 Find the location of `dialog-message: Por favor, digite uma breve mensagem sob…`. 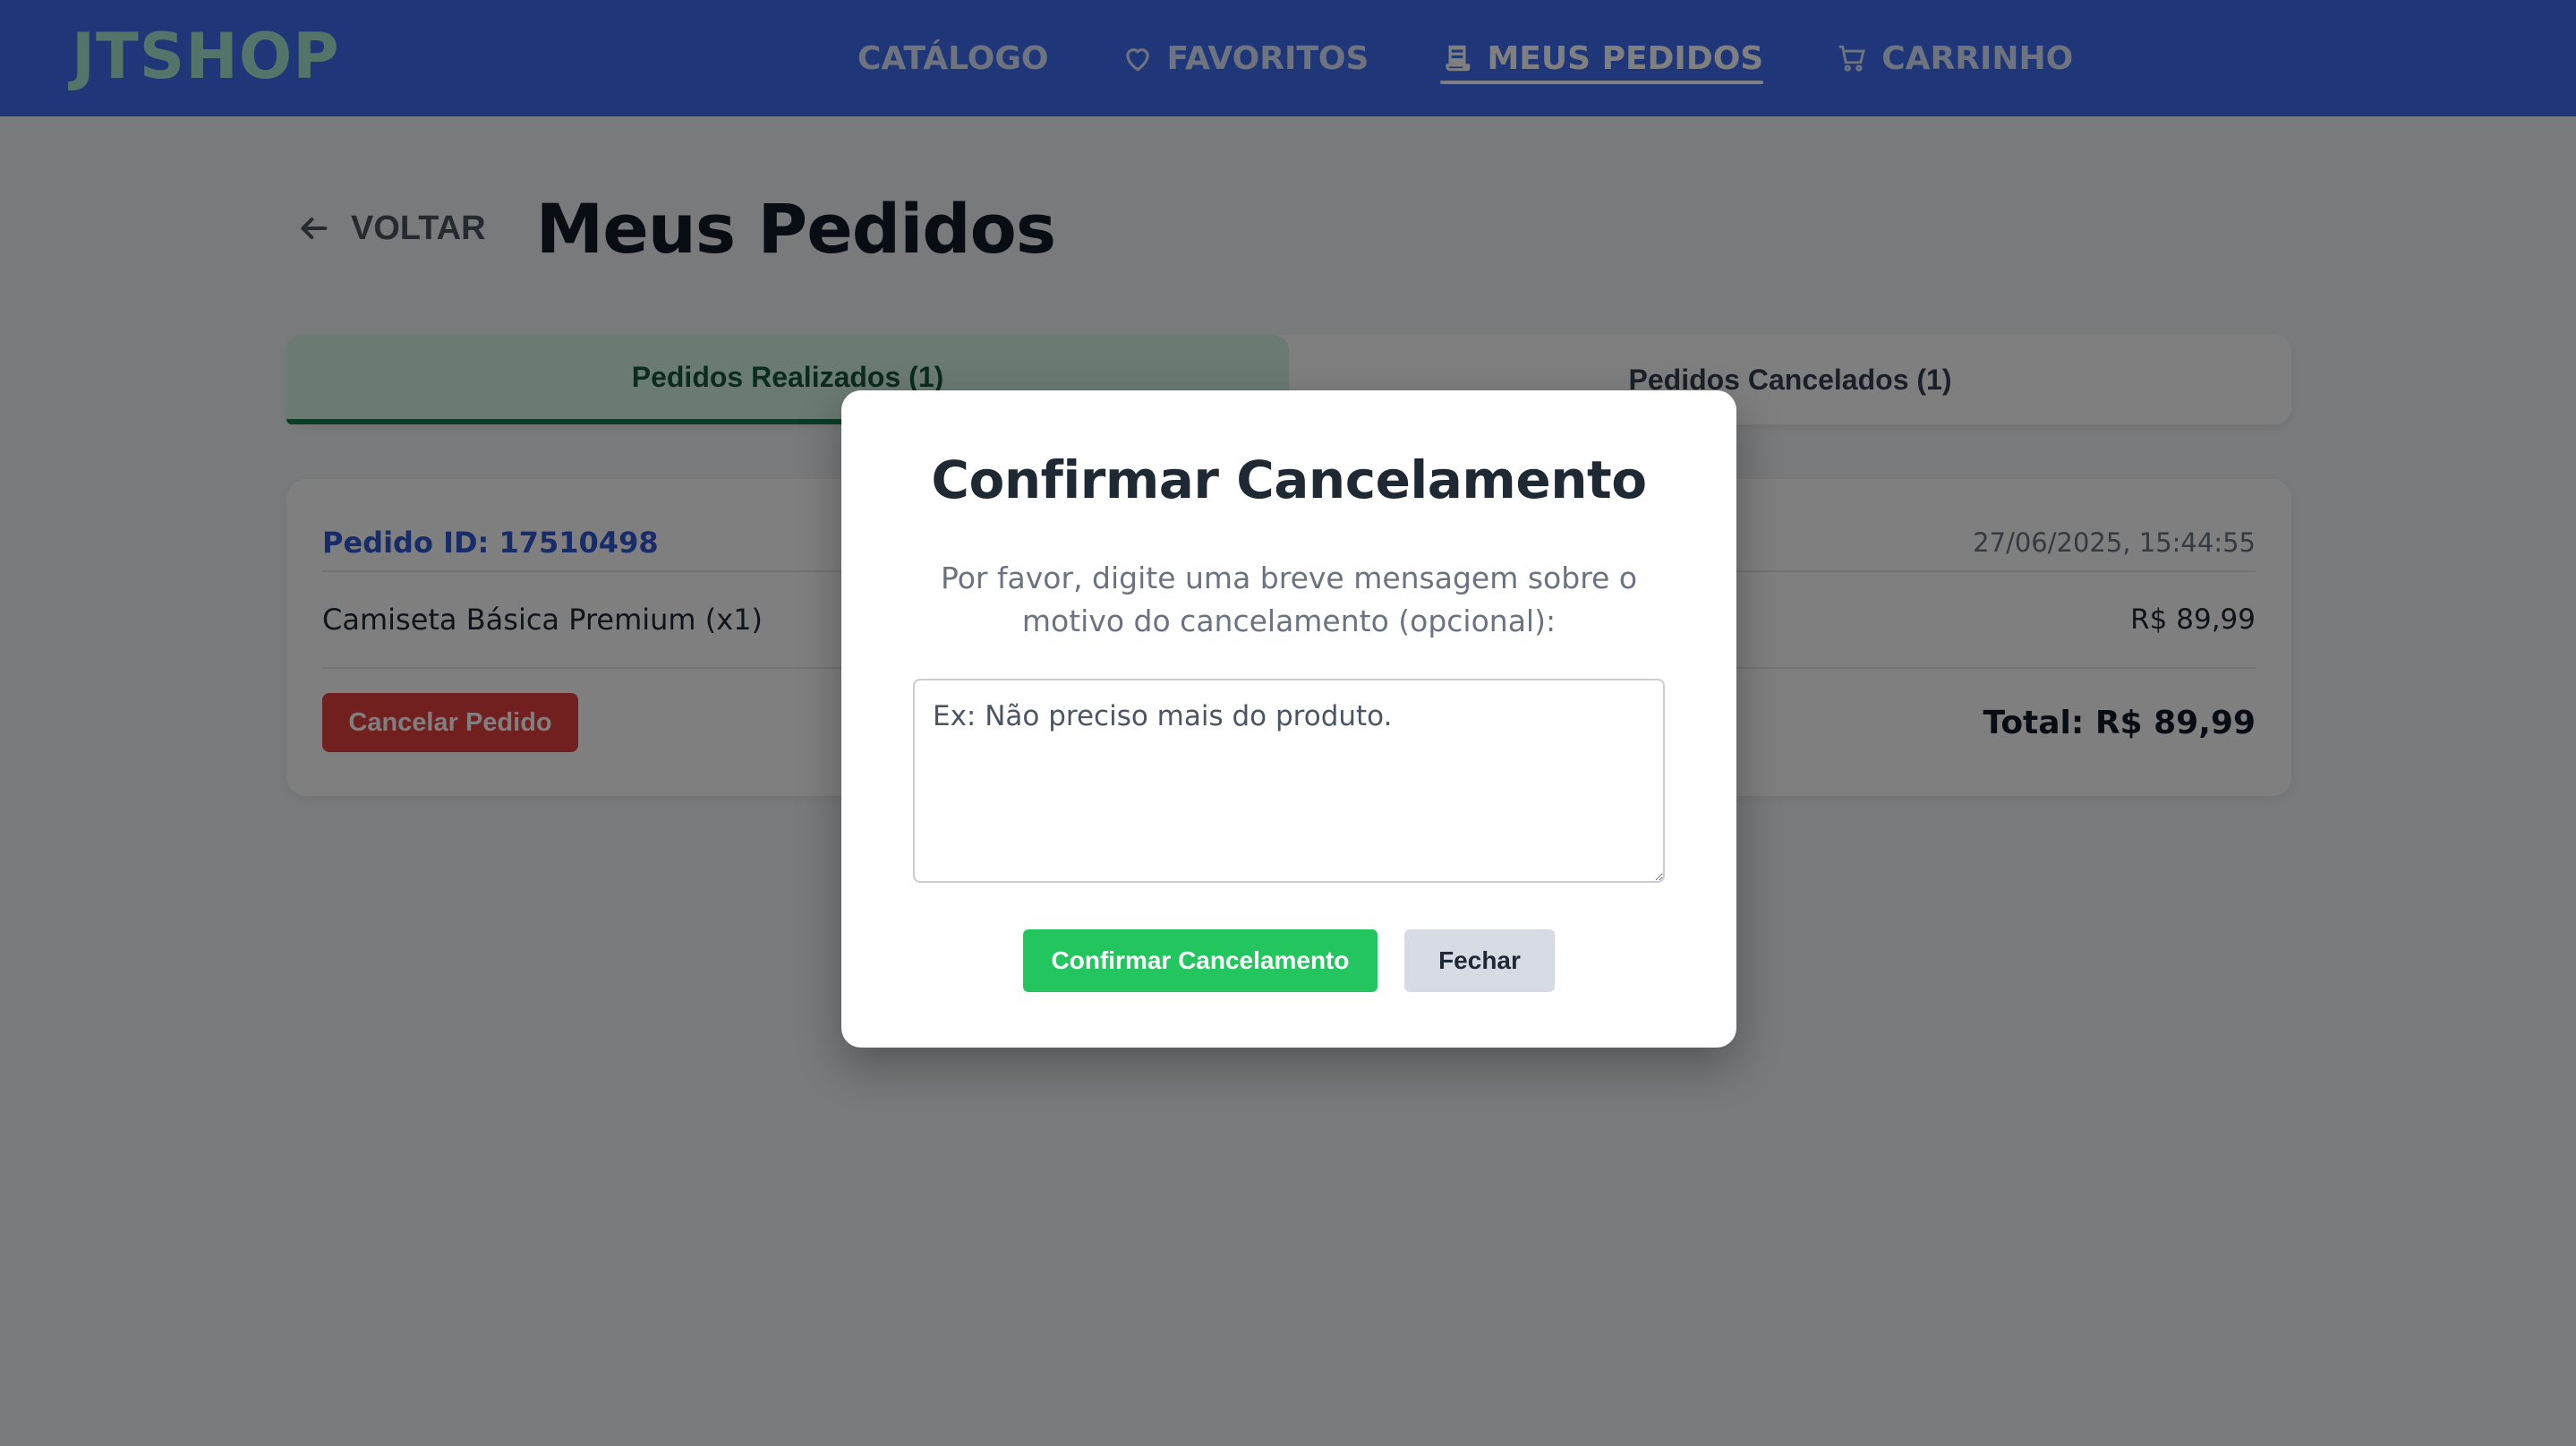

dialog-message: Por favor, digite uma breve mensagem sob… is located at coordinates (1289, 599).